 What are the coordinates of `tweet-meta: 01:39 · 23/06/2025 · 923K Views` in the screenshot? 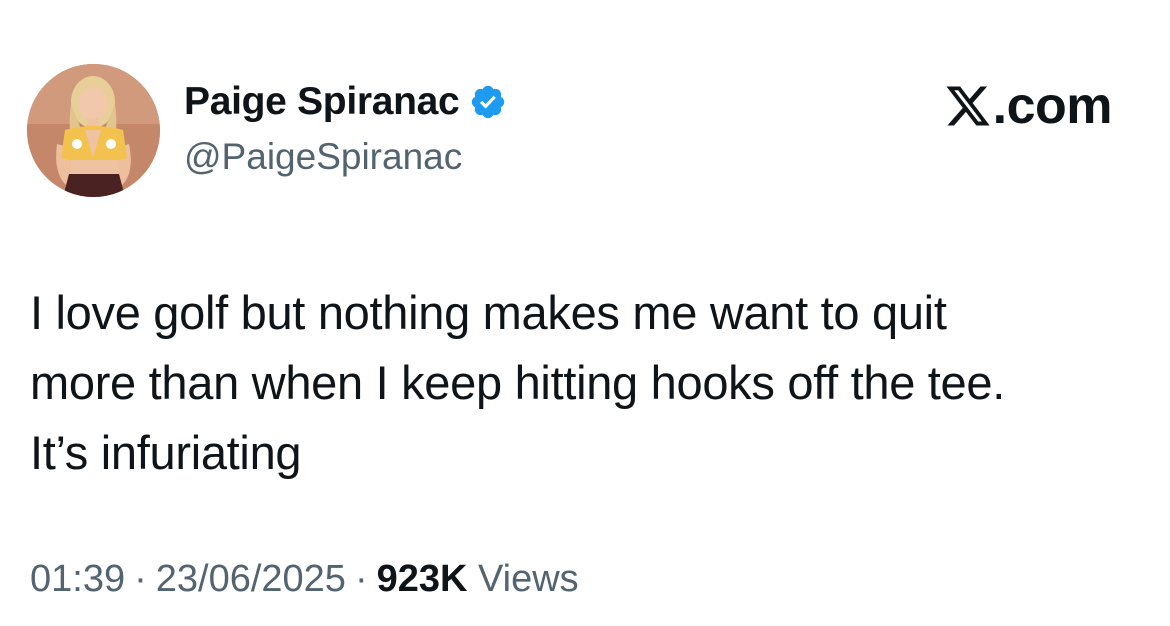 It's located at (304, 579).